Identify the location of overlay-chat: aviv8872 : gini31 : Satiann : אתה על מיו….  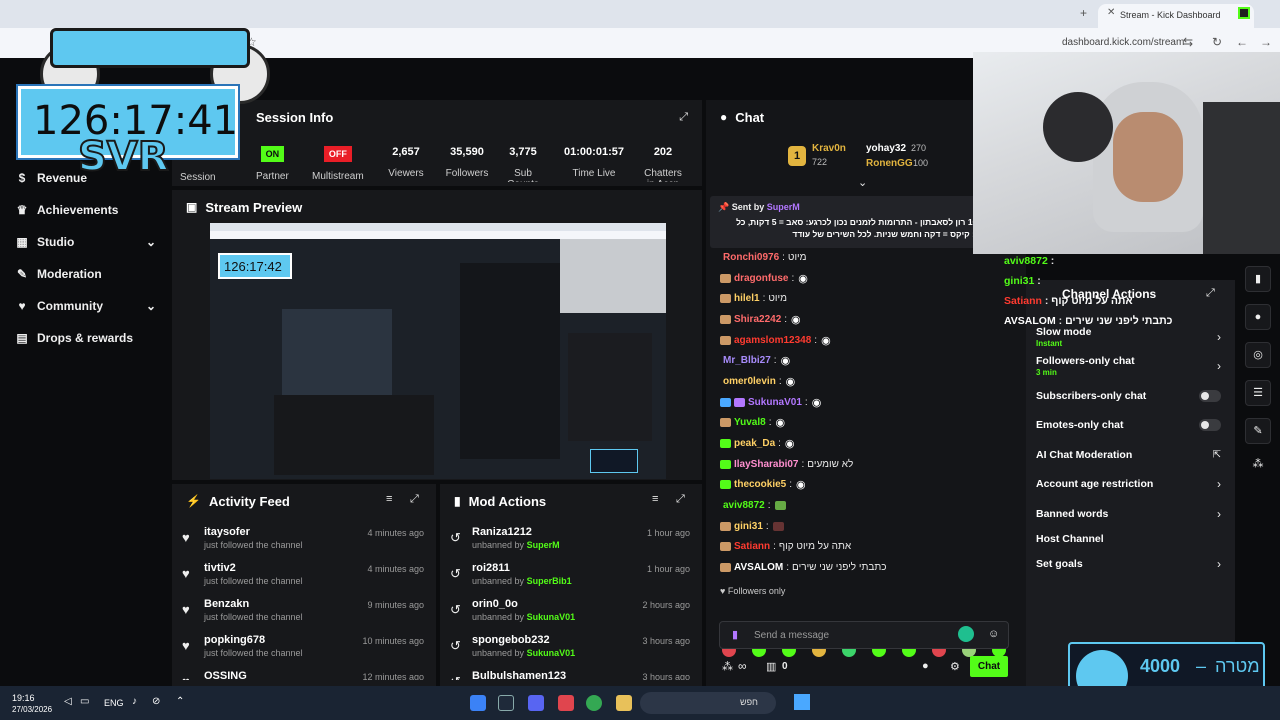
(1088, 291).